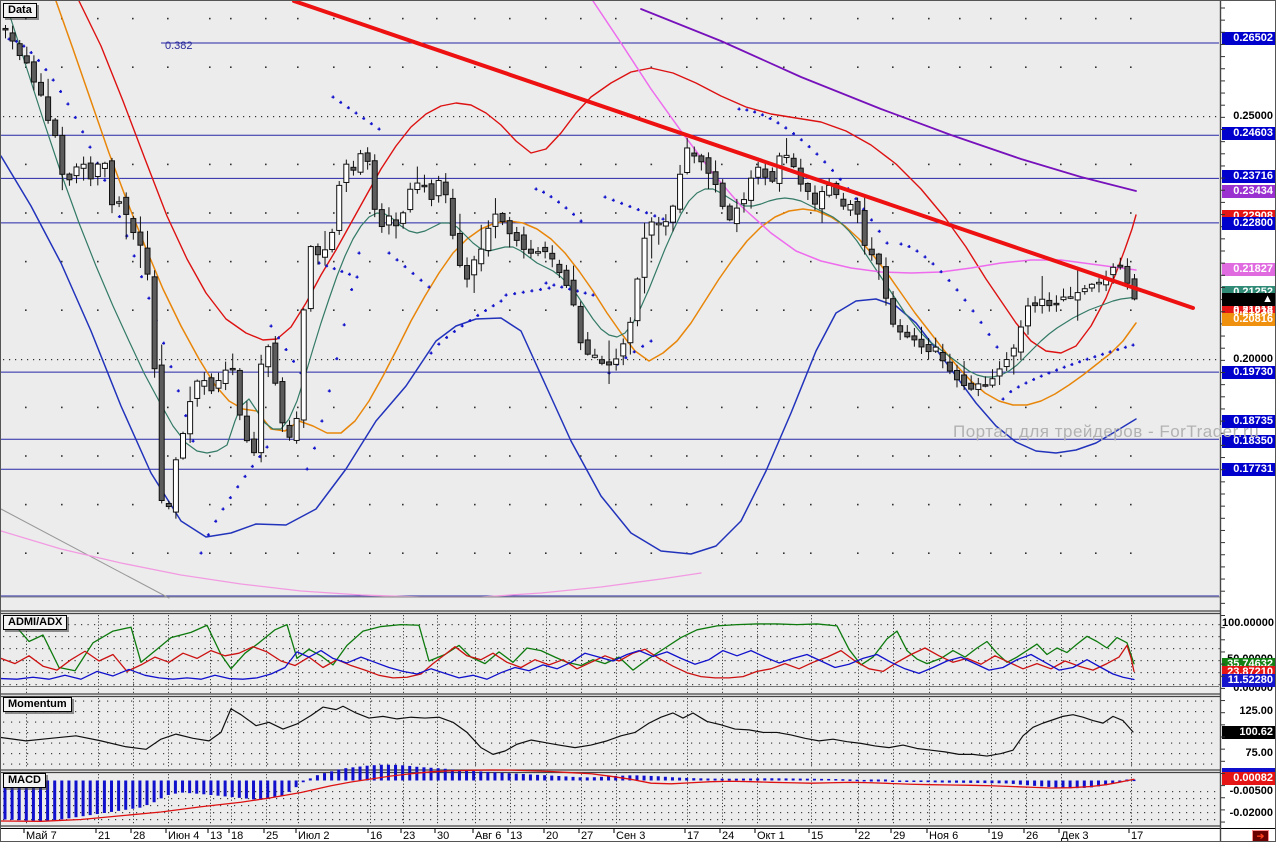 The height and width of the screenshot is (842, 1276). What do you see at coordinates (1106, 431) in the screenshot?
I see `watermark: Портал для трейдеров - ForTrader.ru` at bounding box center [1106, 431].